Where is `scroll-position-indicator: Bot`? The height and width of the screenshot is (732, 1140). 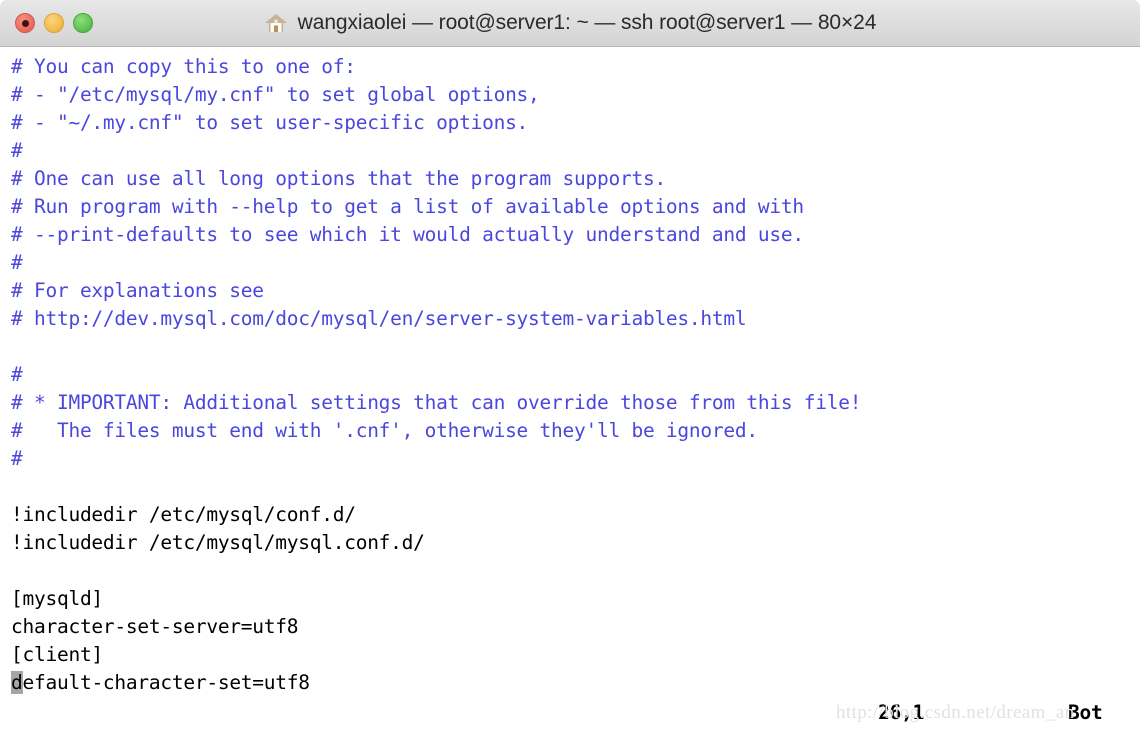 scroll-position-indicator: Bot is located at coordinates (1085, 712).